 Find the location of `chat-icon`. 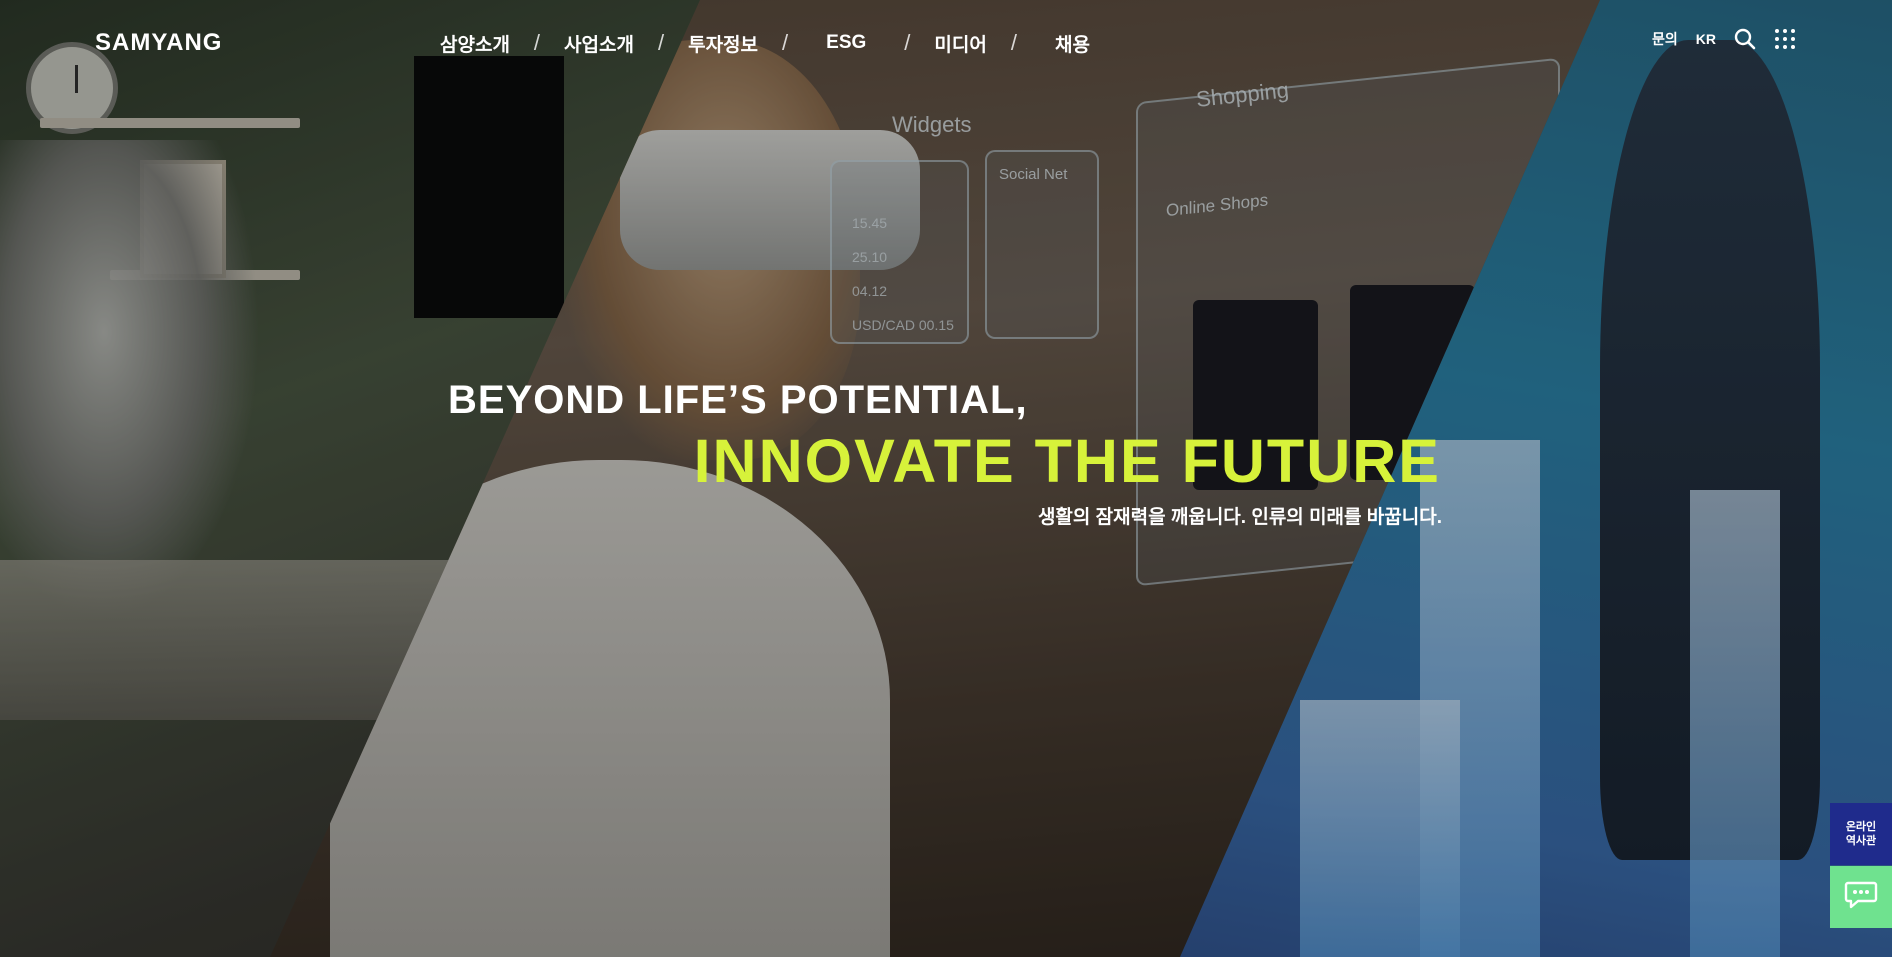

chat-icon is located at coordinates (1861, 897).